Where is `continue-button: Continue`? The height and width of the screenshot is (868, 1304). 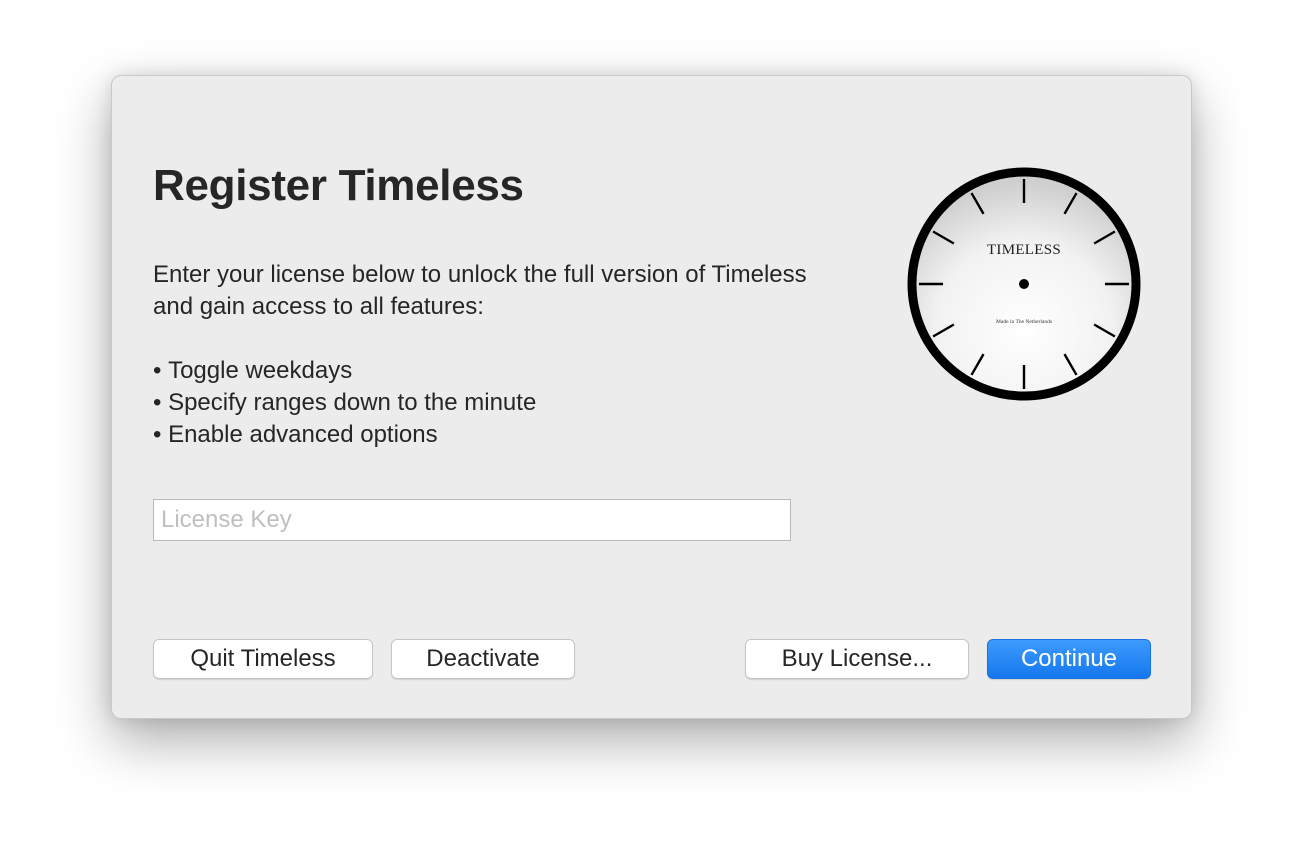 continue-button: Continue is located at coordinates (1069, 659).